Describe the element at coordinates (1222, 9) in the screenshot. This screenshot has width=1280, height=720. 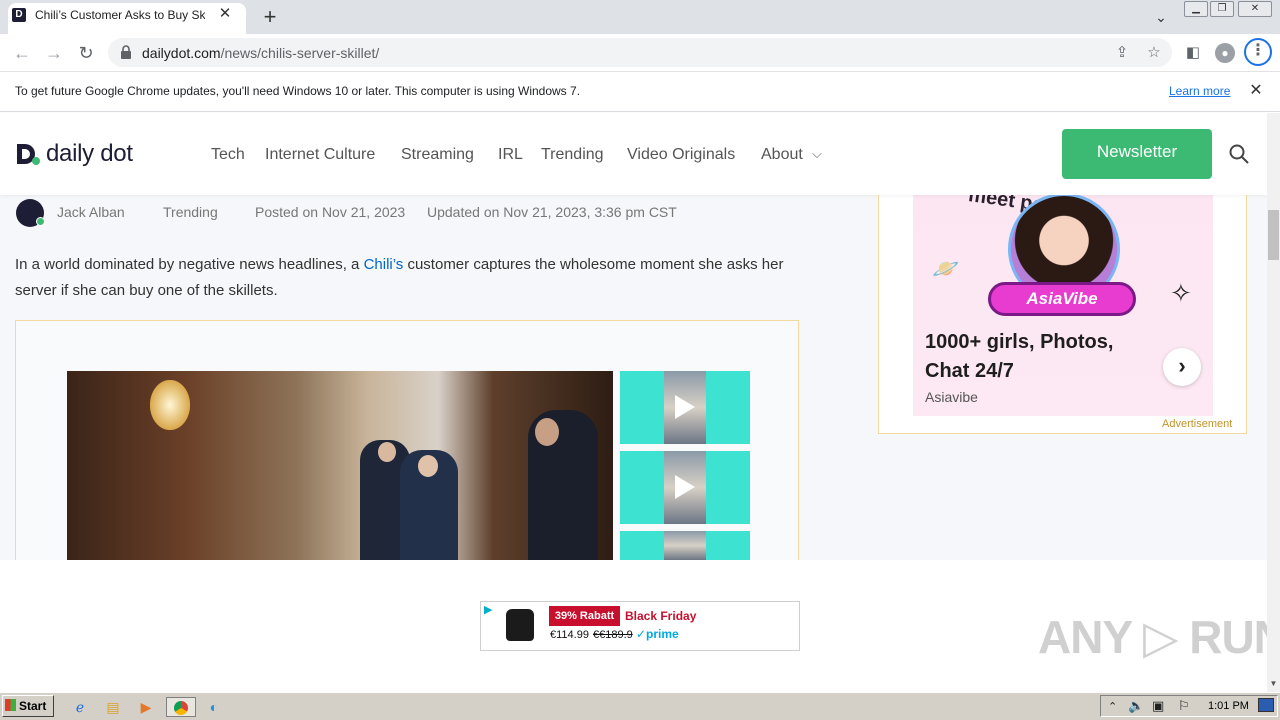
I see `restore-icon: ❐` at that location.